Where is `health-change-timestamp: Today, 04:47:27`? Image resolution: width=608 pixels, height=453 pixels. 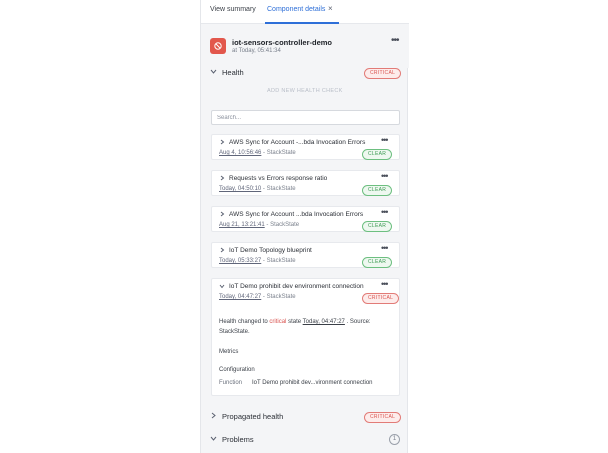 health-change-timestamp: Today, 04:47:27 is located at coordinates (324, 322).